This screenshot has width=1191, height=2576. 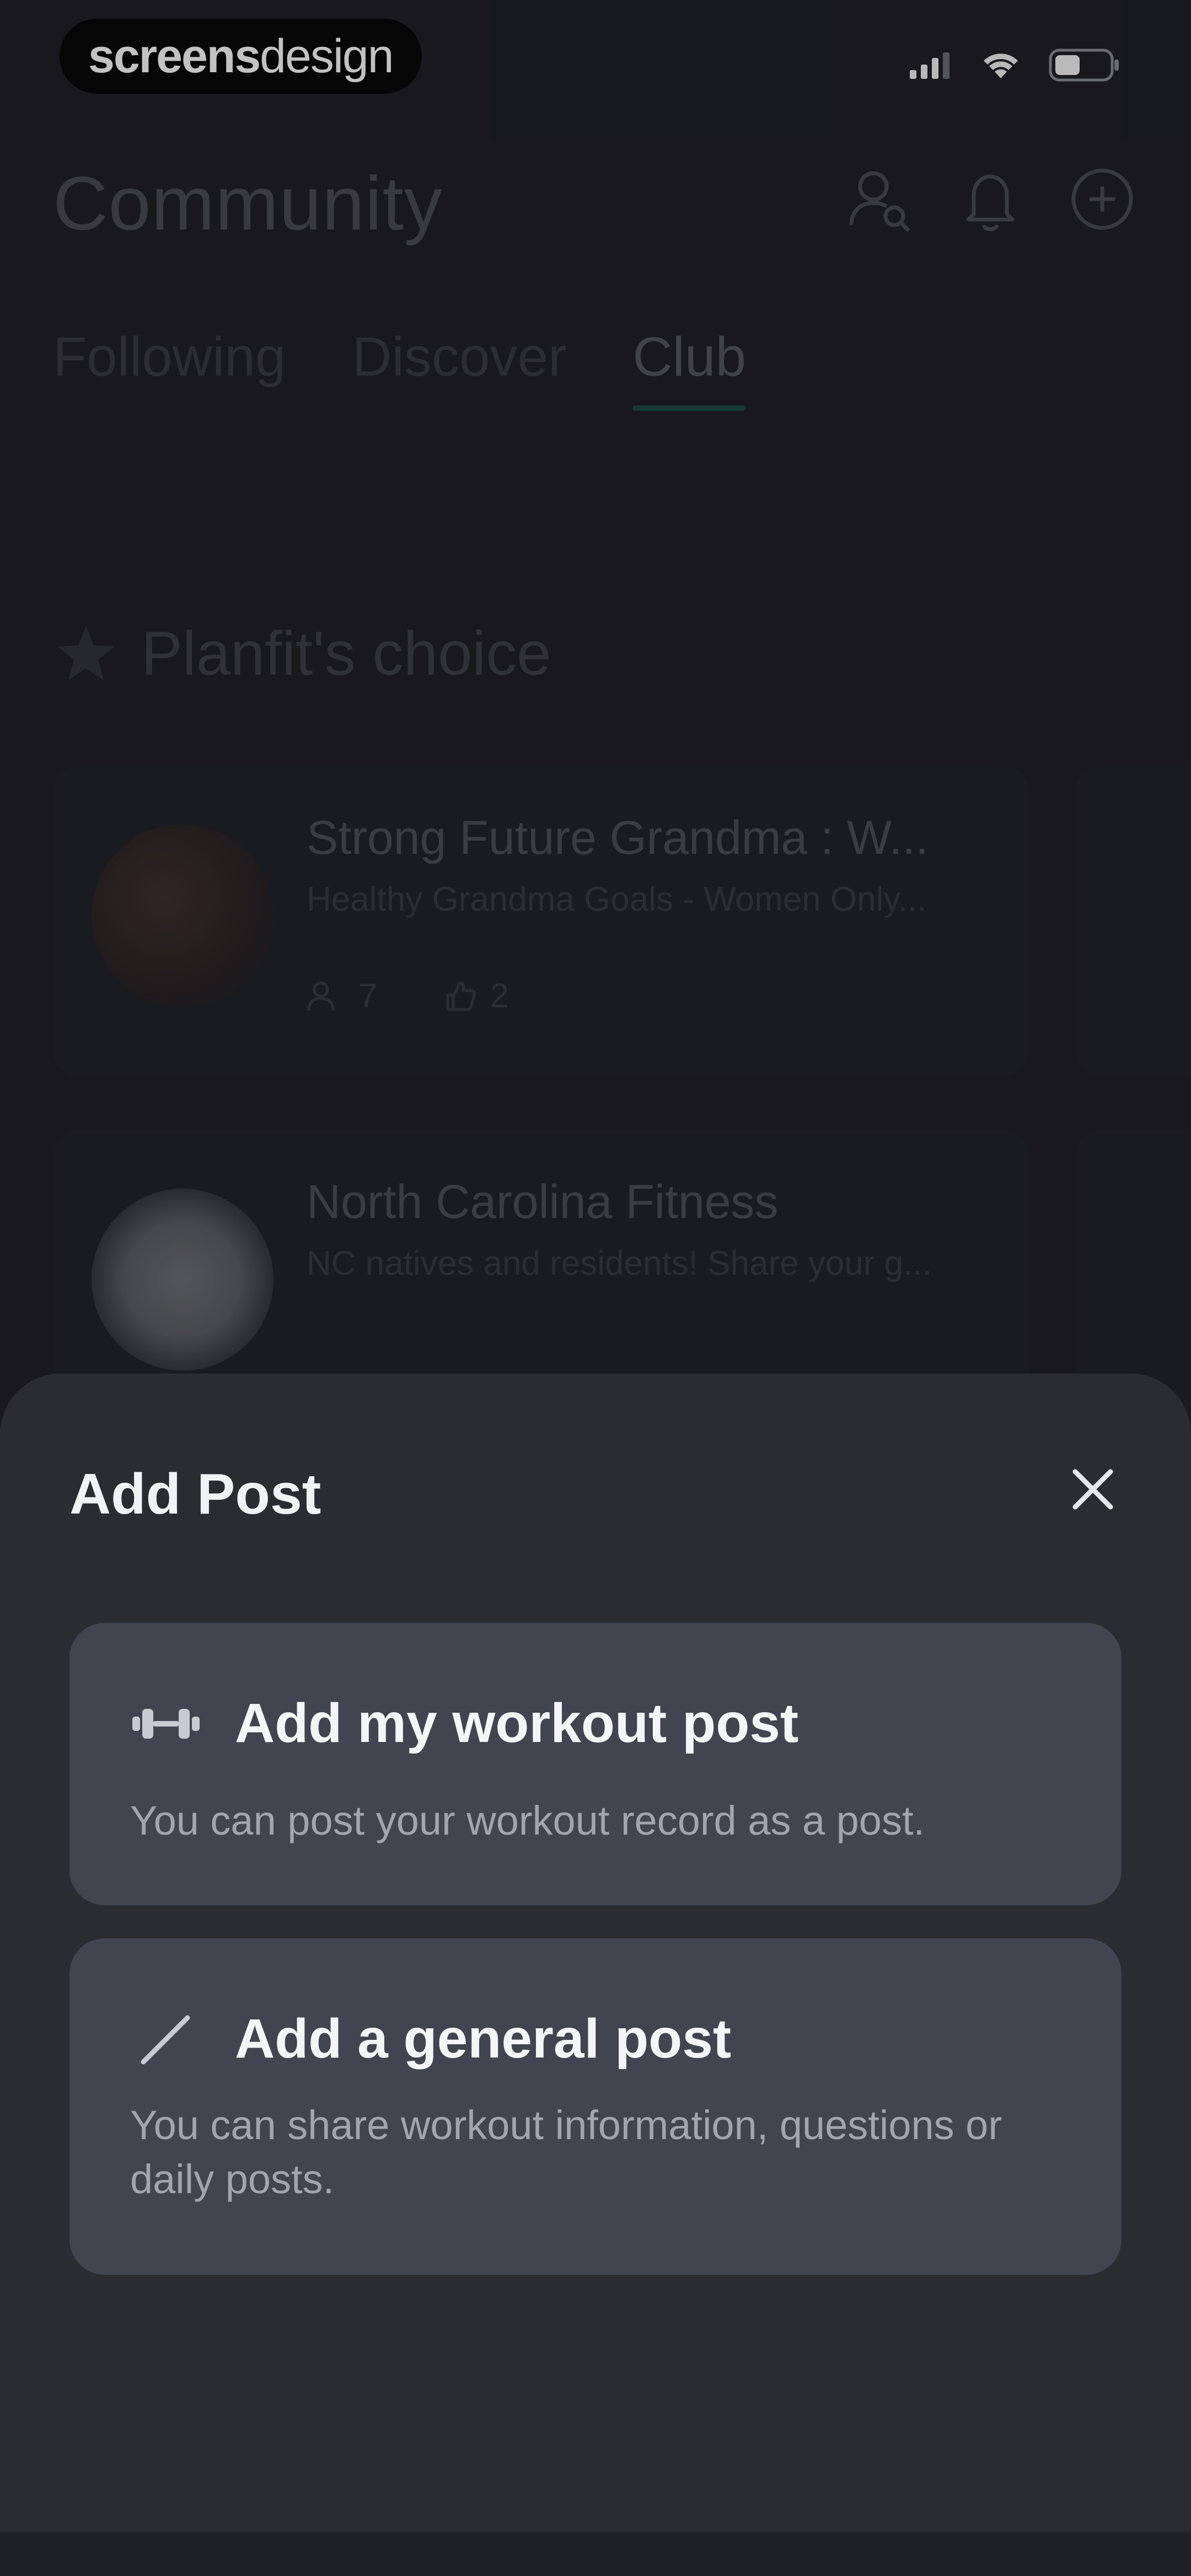 I want to click on home-indicator-area, so click(x=595, y=2554).